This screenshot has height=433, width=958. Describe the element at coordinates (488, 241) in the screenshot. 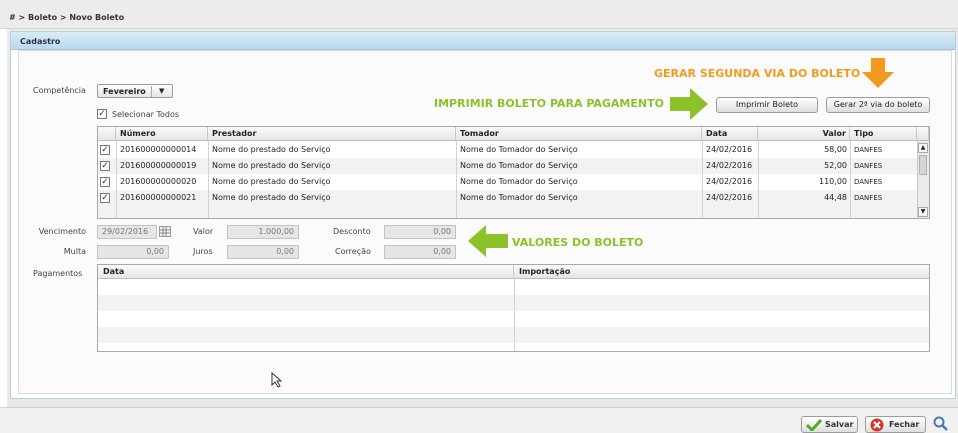

I see `green-arrow-left-icon` at that location.